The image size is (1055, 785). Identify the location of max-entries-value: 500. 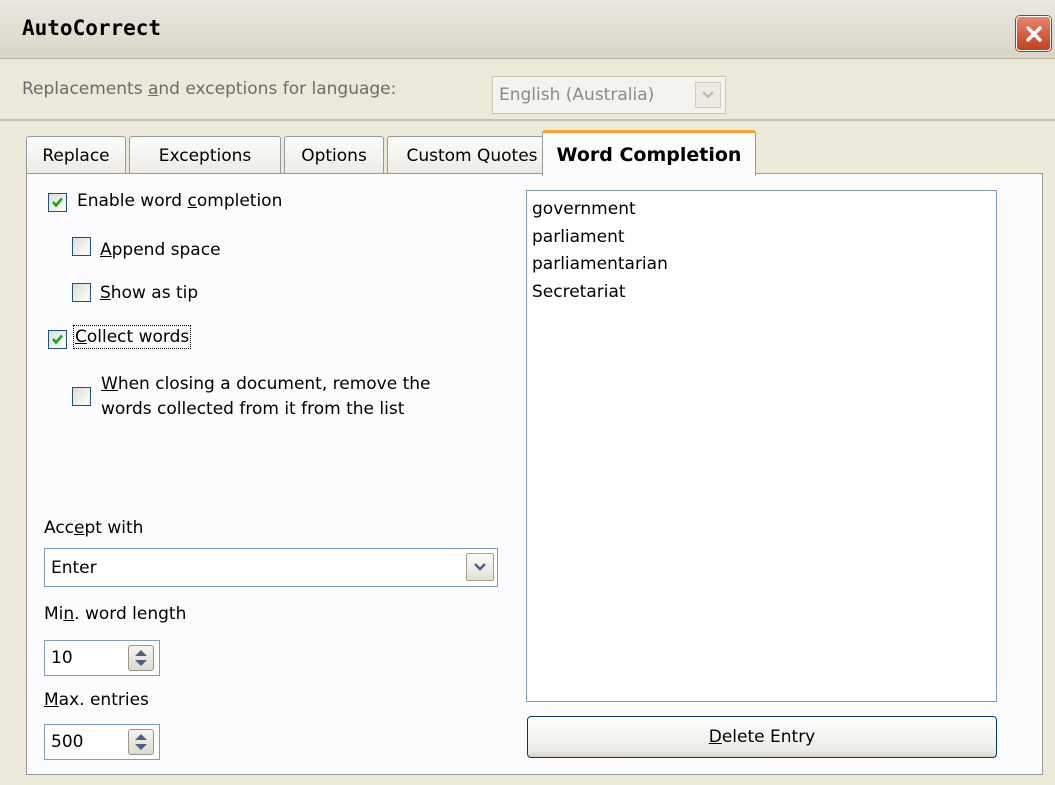
(67, 742).